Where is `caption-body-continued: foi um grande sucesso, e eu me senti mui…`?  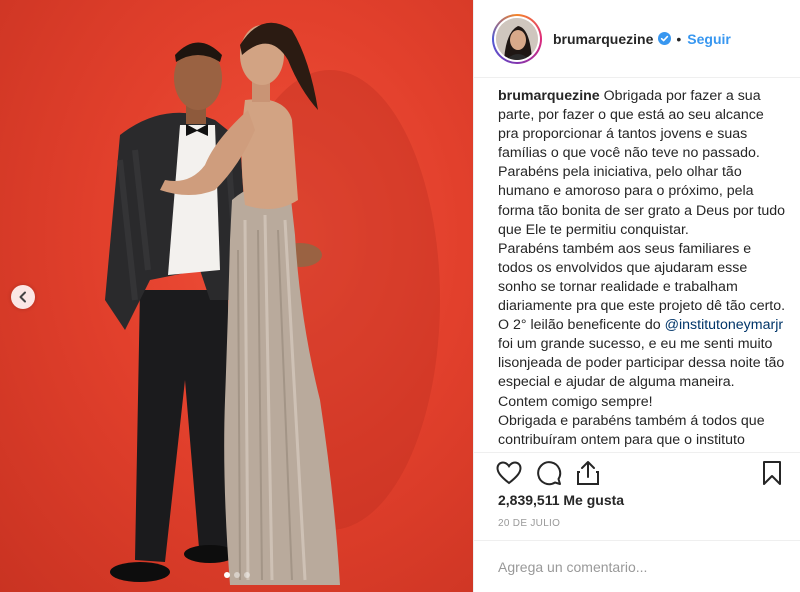 caption-body-continued: foi um grande sucesso, e eu me senti mui… is located at coordinates (641, 392).